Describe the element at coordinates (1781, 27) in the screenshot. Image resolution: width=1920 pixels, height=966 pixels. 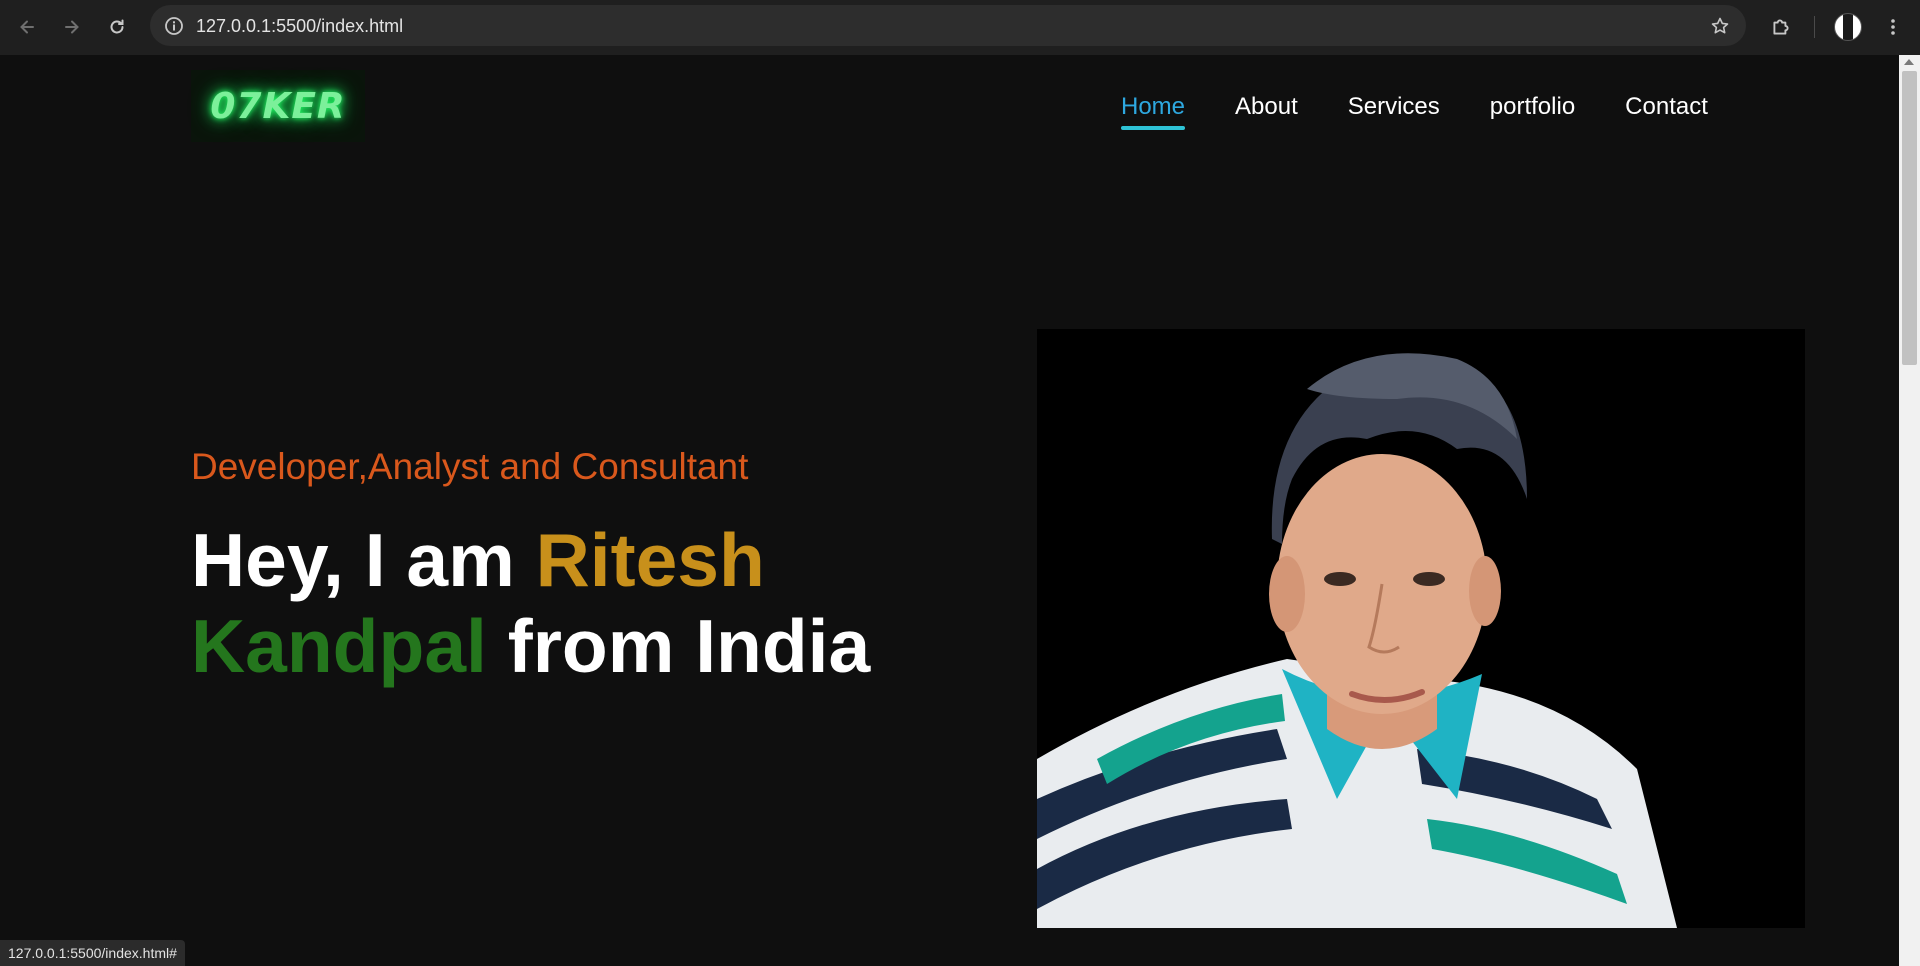
I see `puzzle-icon` at that location.